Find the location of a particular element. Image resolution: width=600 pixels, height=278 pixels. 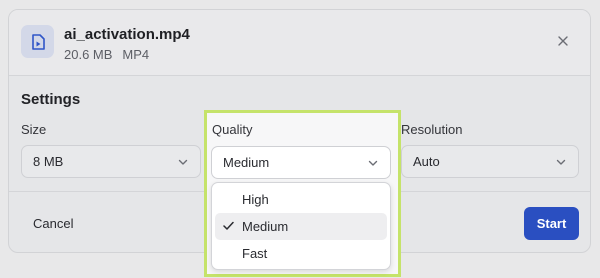

check-icon is located at coordinates (228, 225).